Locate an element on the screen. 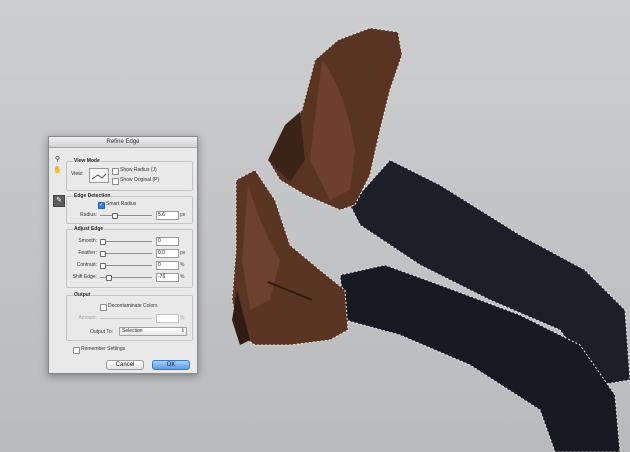  cancel-button: Cancel is located at coordinates (125, 365).